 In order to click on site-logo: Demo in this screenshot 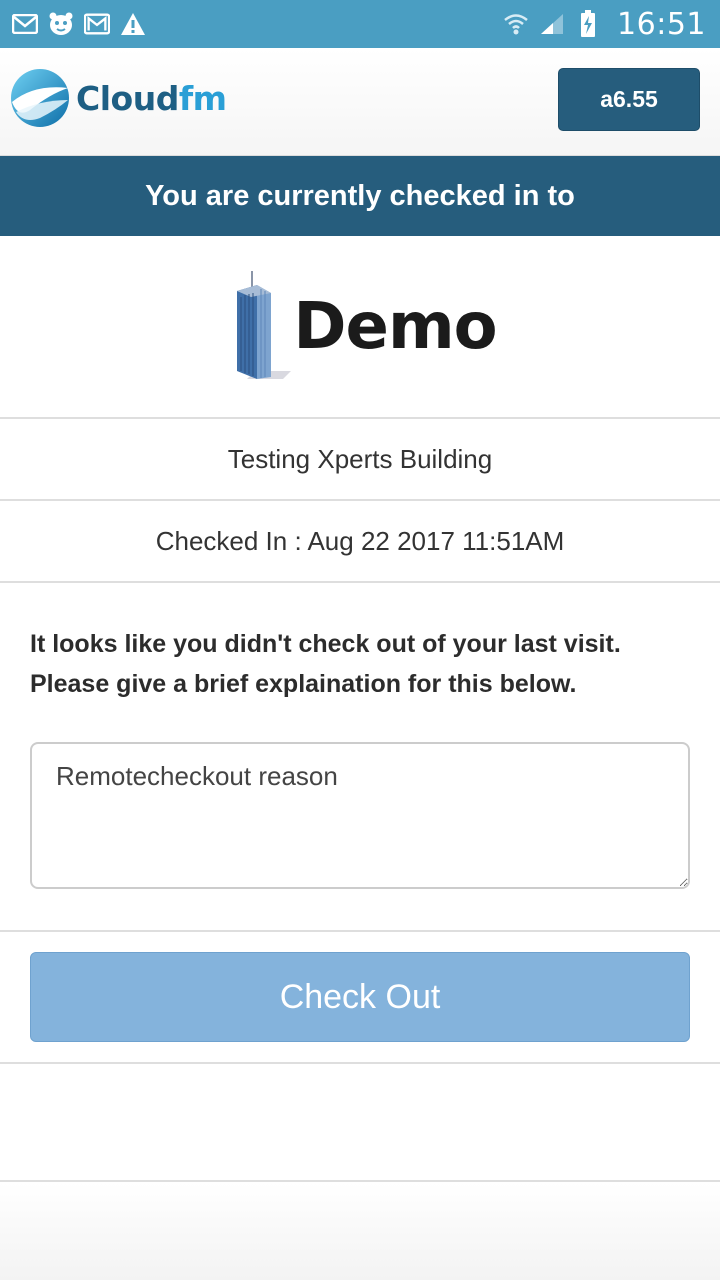, I will do `click(362, 327)`.